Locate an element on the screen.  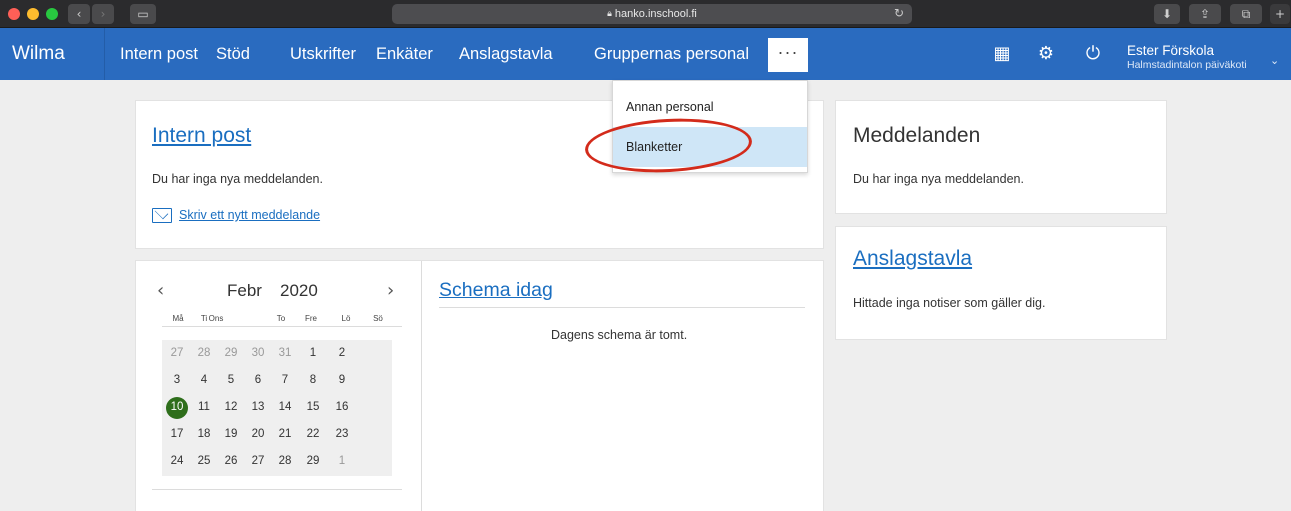
back-icon: ‹ is located at coordinates (79, 14).